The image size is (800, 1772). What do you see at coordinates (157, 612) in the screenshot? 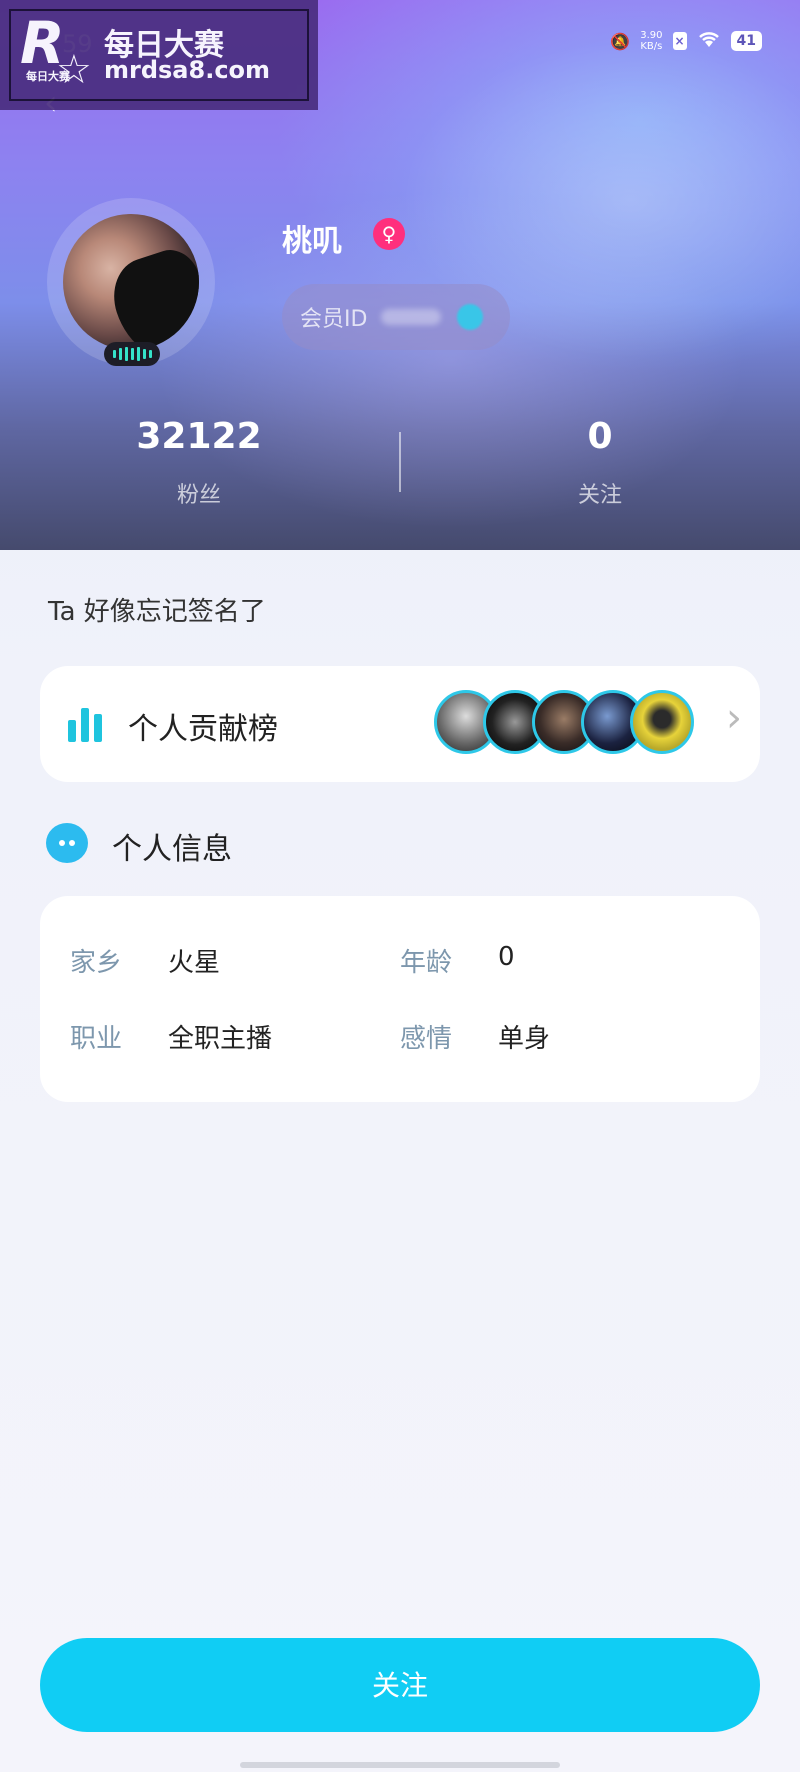
I see `signature-text: Ta 好像忘记签名了` at bounding box center [157, 612].